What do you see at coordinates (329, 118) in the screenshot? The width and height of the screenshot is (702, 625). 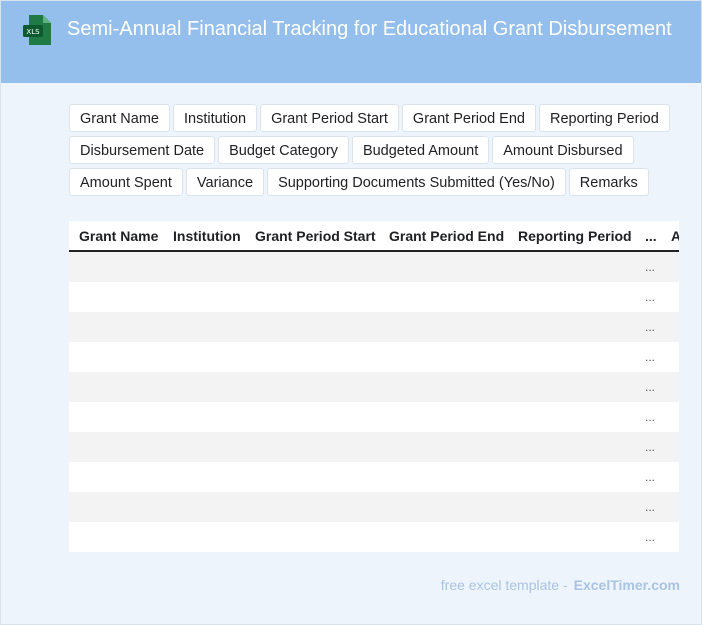 I see `column-chip: Grant Period Start` at bounding box center [329, 118].